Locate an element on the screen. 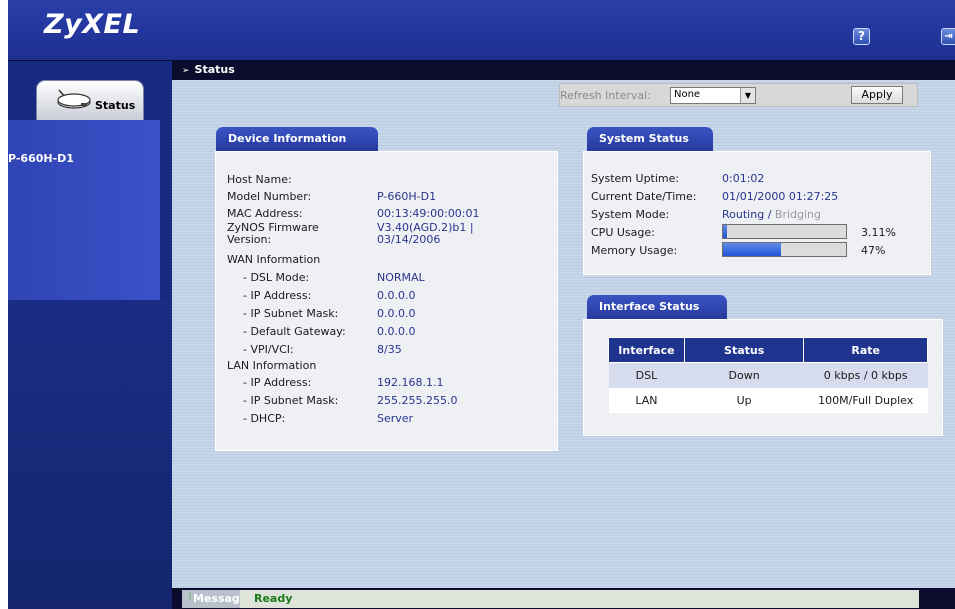  table-cell: DSL is located at coordinates (646, 375).